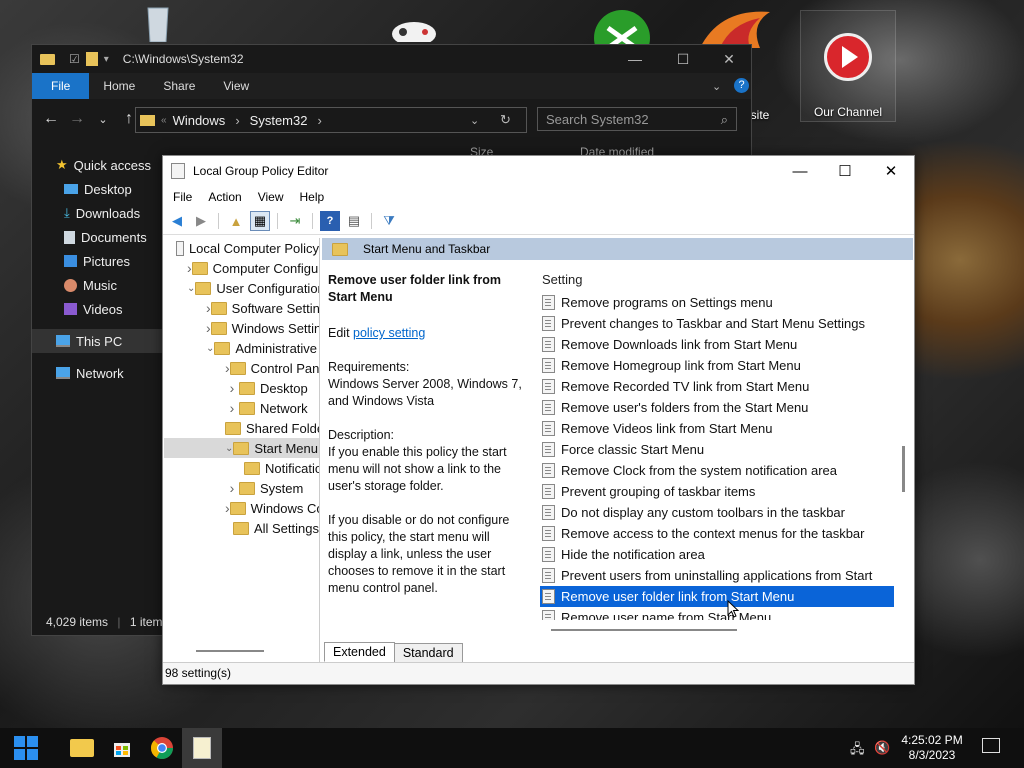  Describe the element at coordinates (717, 365) in the screenshot. I see `setting-row: Remove Homegroup link from Start Menu` at that location.